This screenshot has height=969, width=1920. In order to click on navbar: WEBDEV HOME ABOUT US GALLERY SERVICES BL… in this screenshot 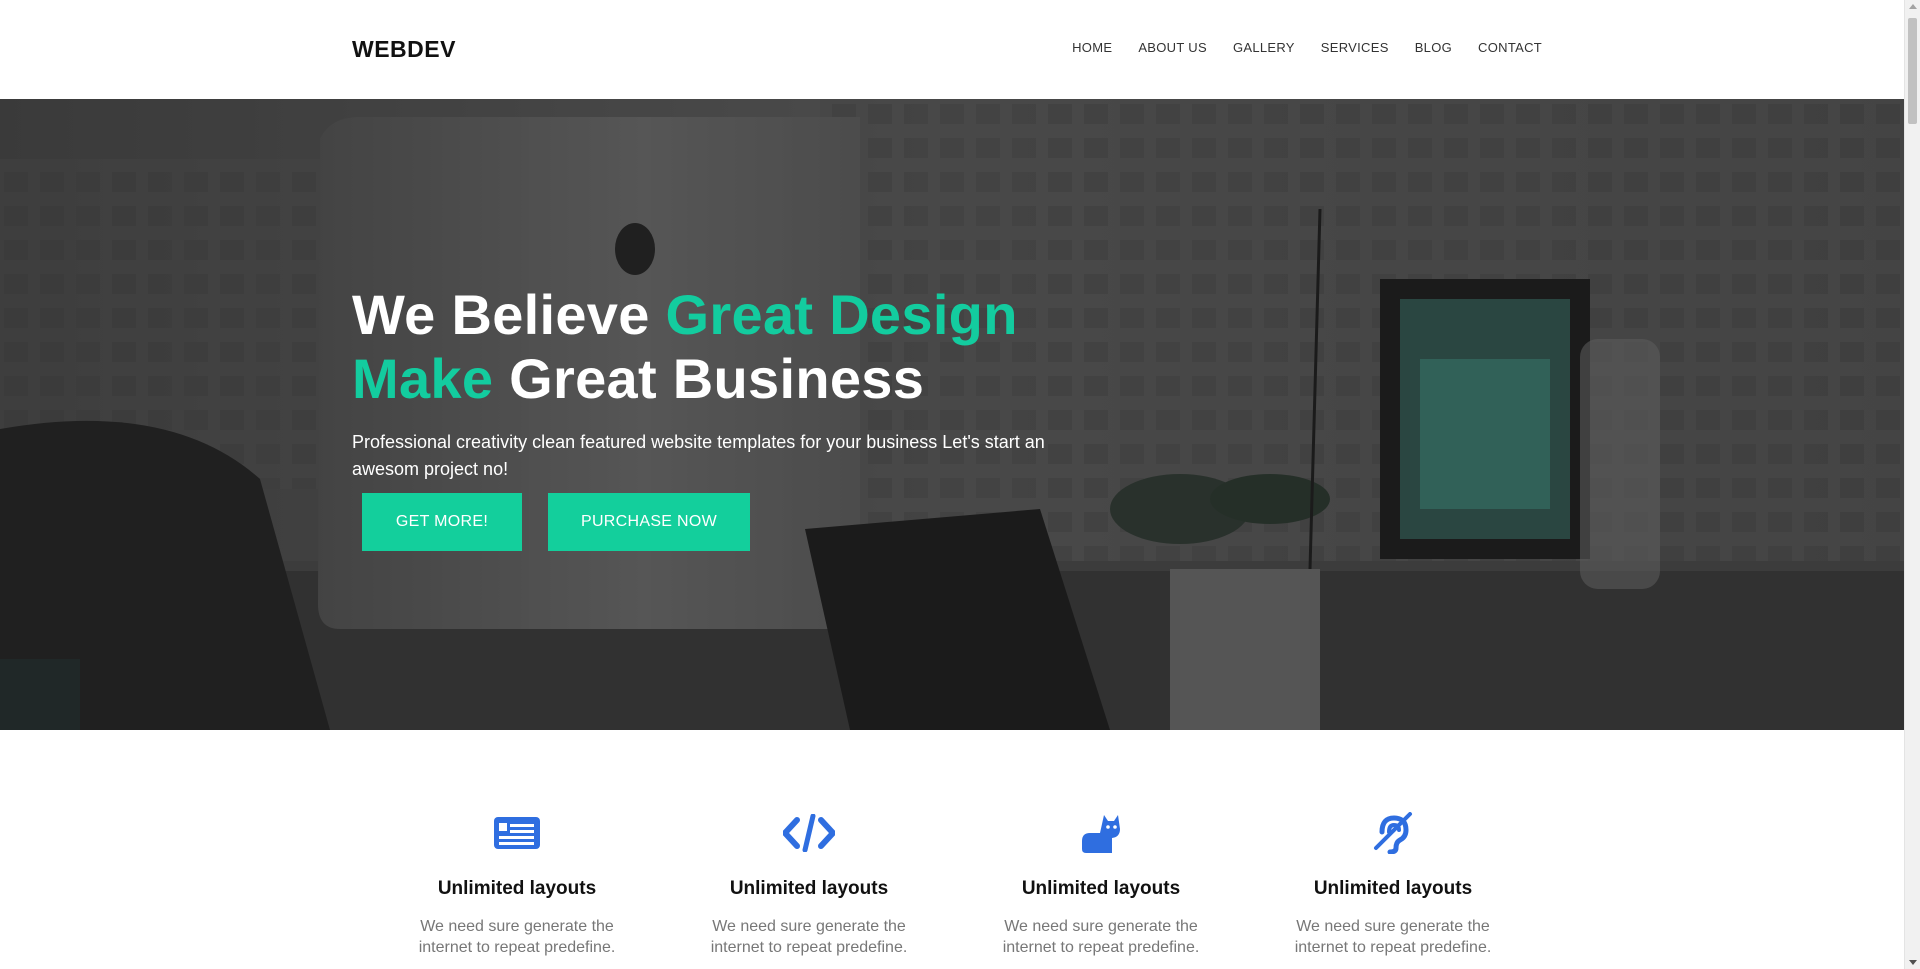, I will do `click(952, 49)`.